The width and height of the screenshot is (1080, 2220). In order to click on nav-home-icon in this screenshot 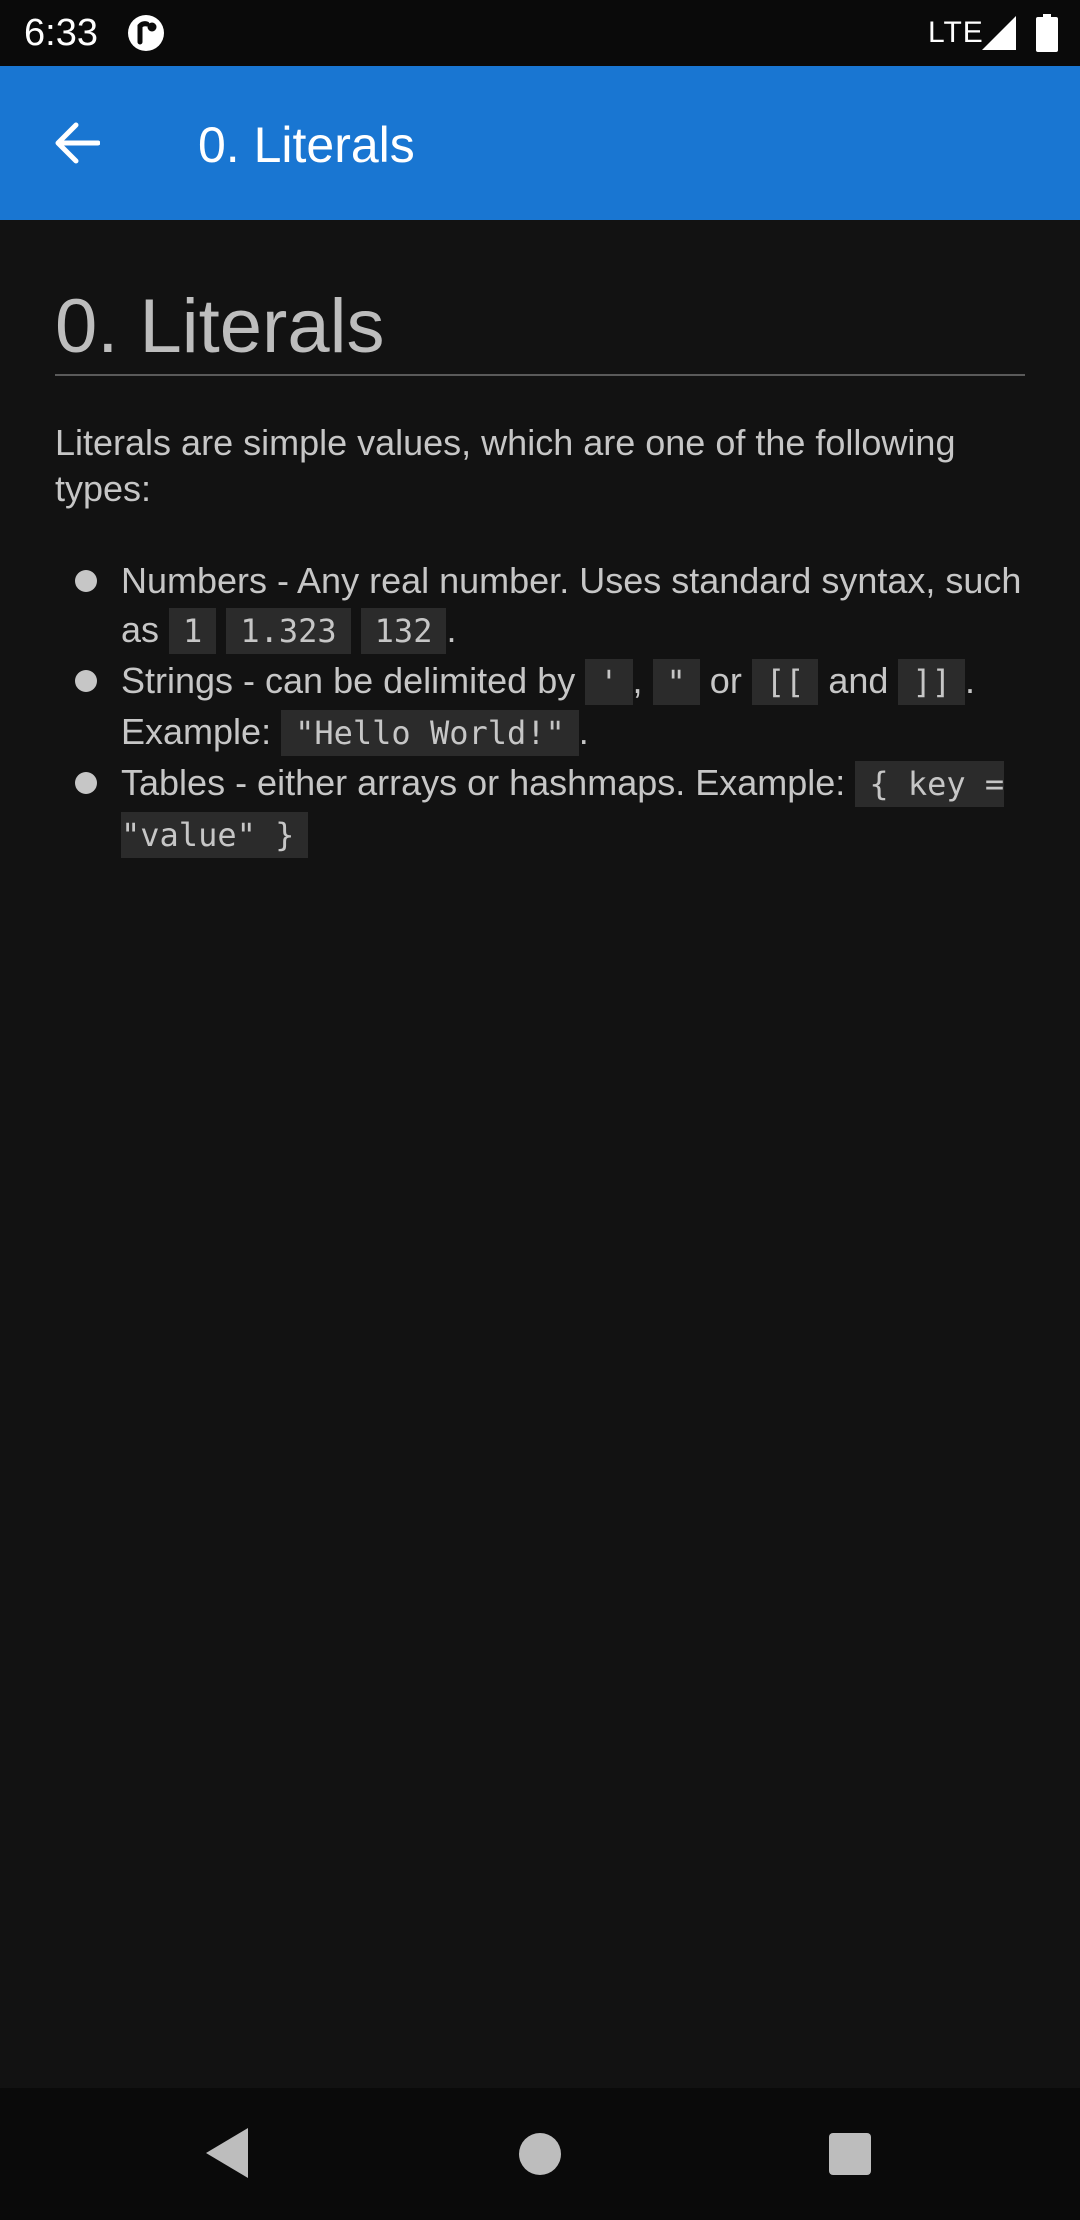, I will do `click(540, 2154)`.